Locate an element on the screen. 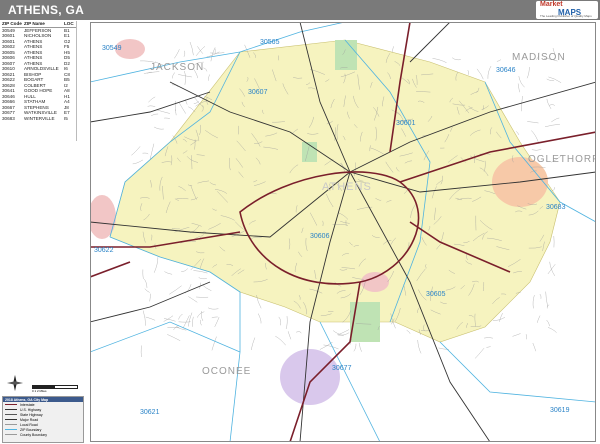 This screenshot has width=600, height=444. zip-code-cell: 30683 is located at coordinates (8, 118).